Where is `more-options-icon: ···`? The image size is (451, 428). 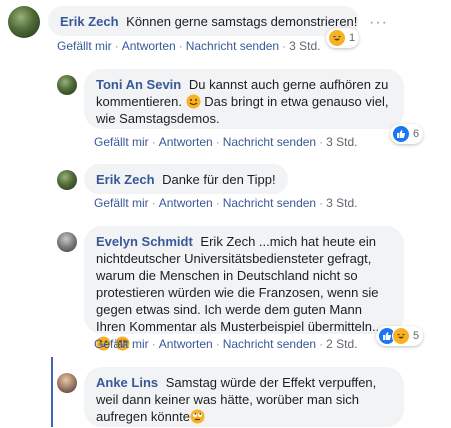
more-options-icon: ··· is located at coordinates (378, 23).